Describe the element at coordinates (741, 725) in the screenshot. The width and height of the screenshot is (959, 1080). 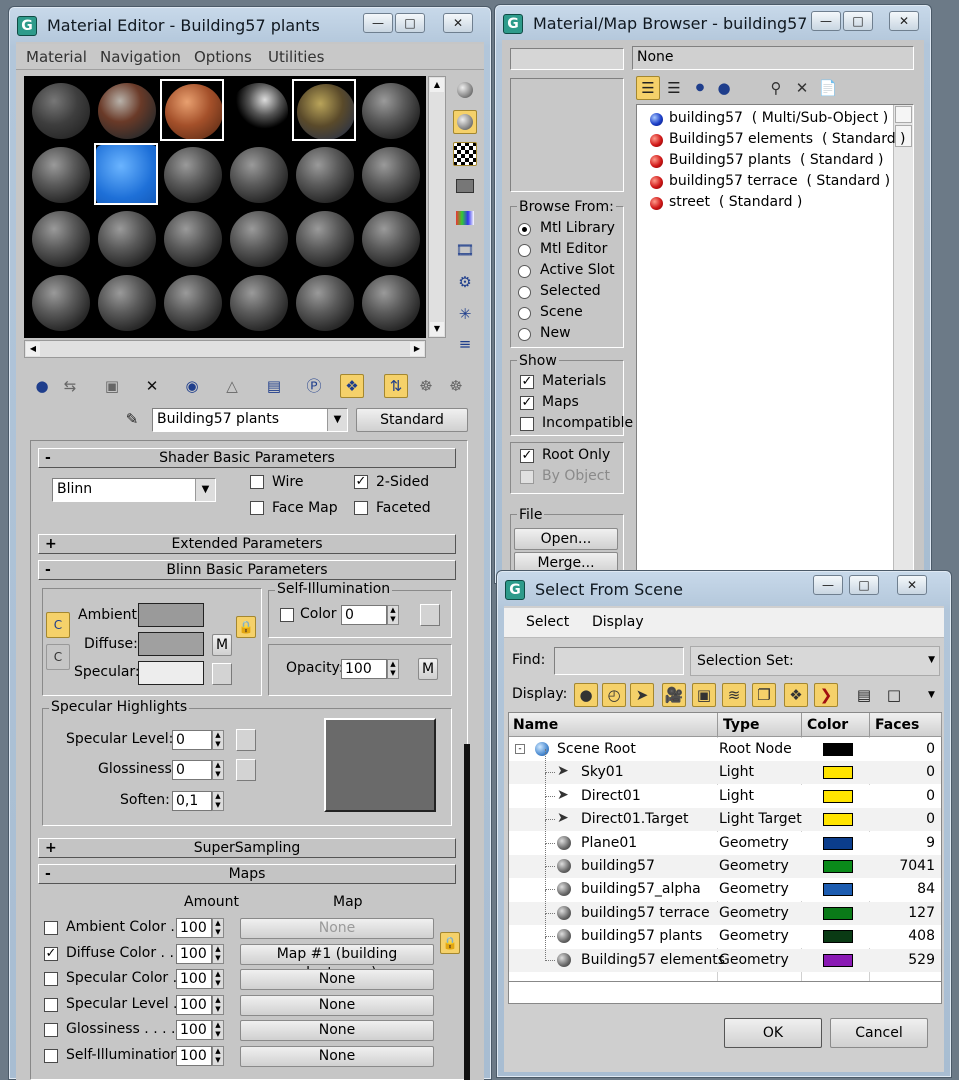
I see `col-type: Type` at that location.